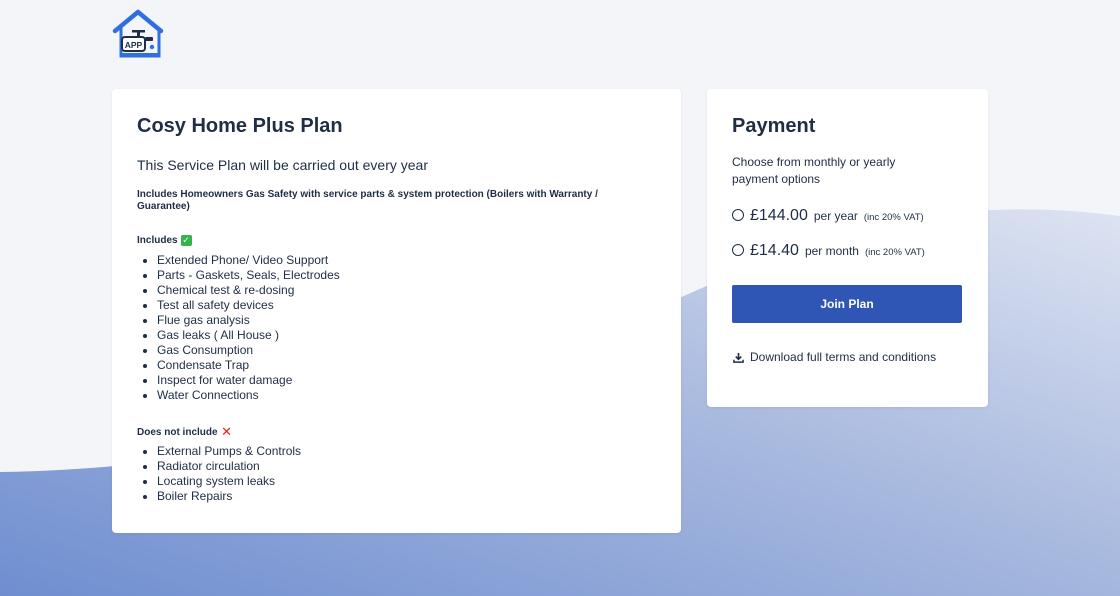 The width and height of the screenshot is (1120, 596). I want to click on list-item: Test all safety devices, so click(248, 305).